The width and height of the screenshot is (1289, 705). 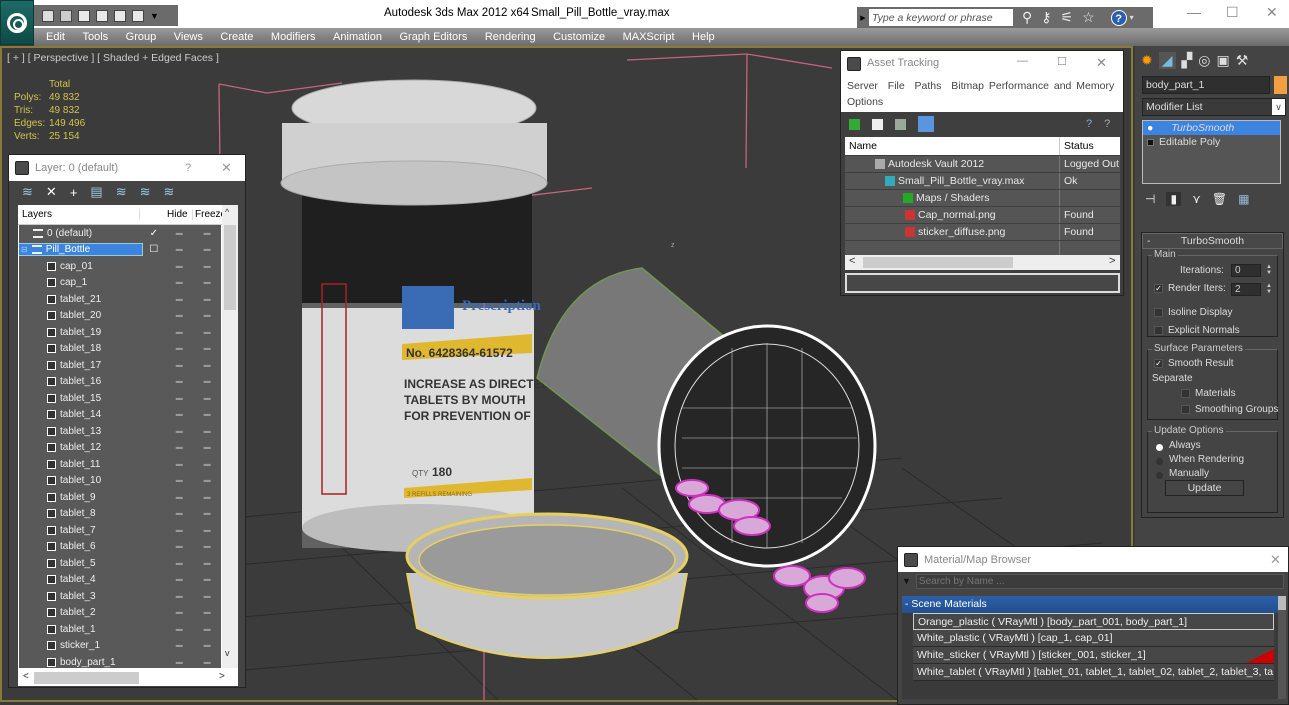 What do you see at coordinates (128, 678) in the screenshot?
I see `horizontal-scrollbar: < >` at bounding box center [128, 678].